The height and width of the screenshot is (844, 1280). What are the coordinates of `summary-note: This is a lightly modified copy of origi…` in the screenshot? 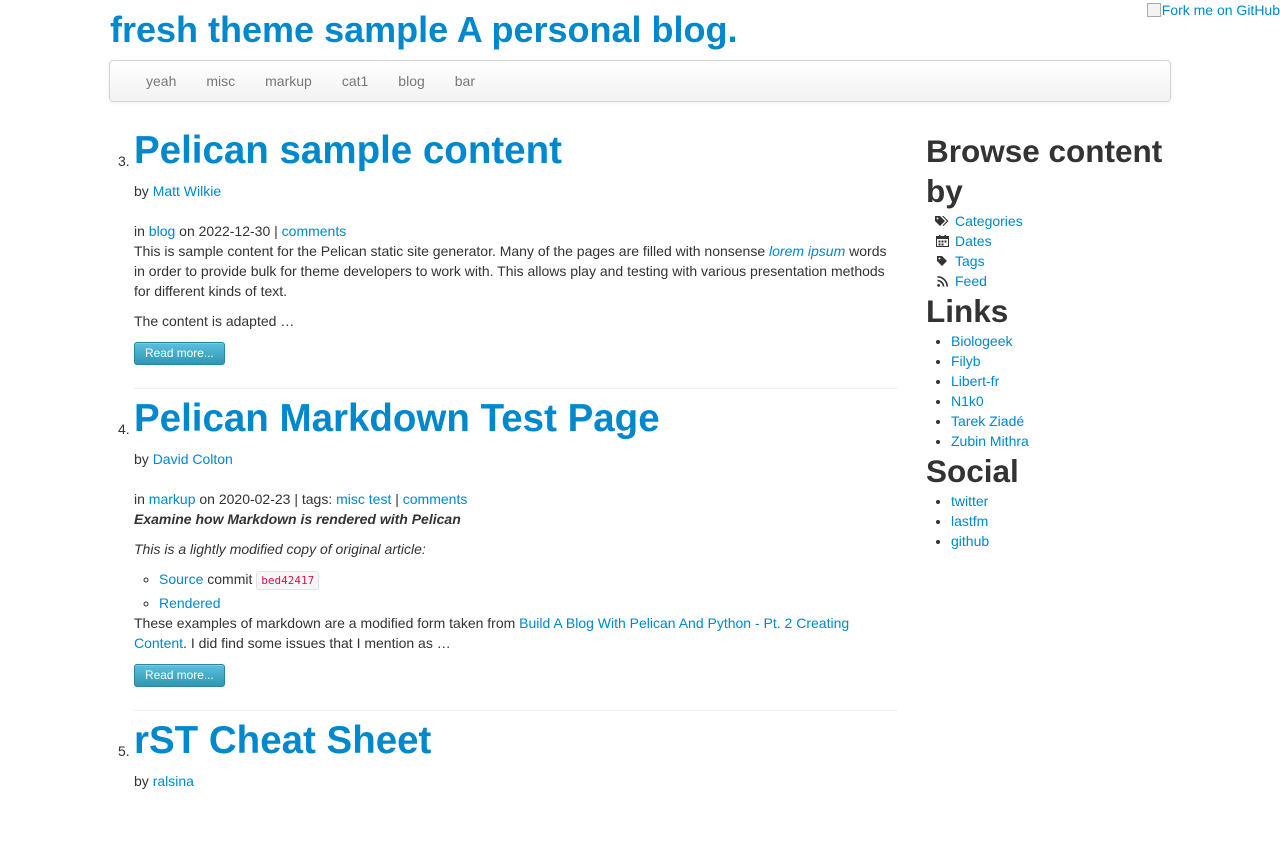 It's located at (280, 549).